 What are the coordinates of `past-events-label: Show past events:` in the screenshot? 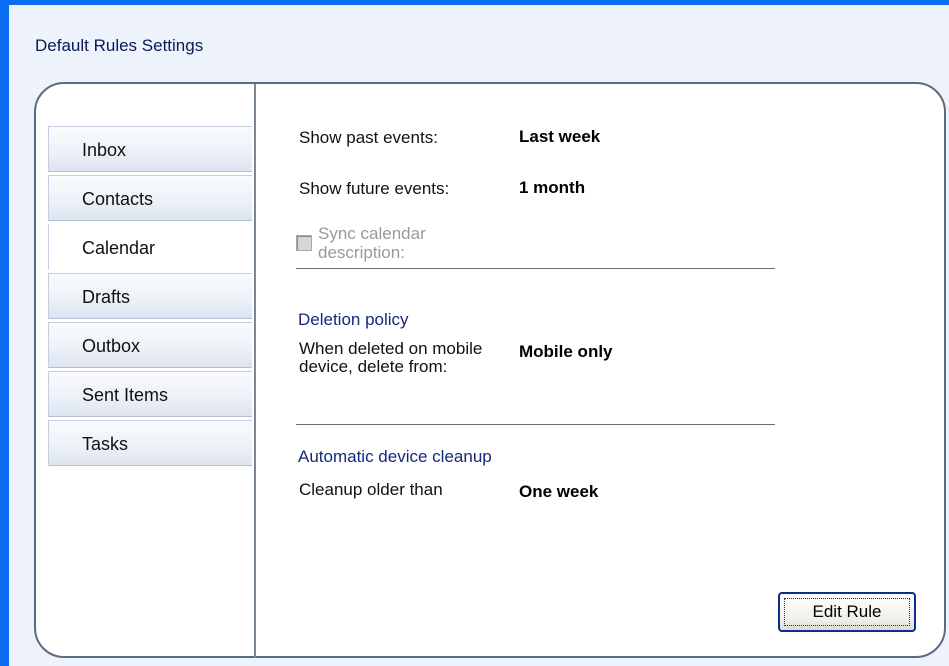 It's located at (368, 137).